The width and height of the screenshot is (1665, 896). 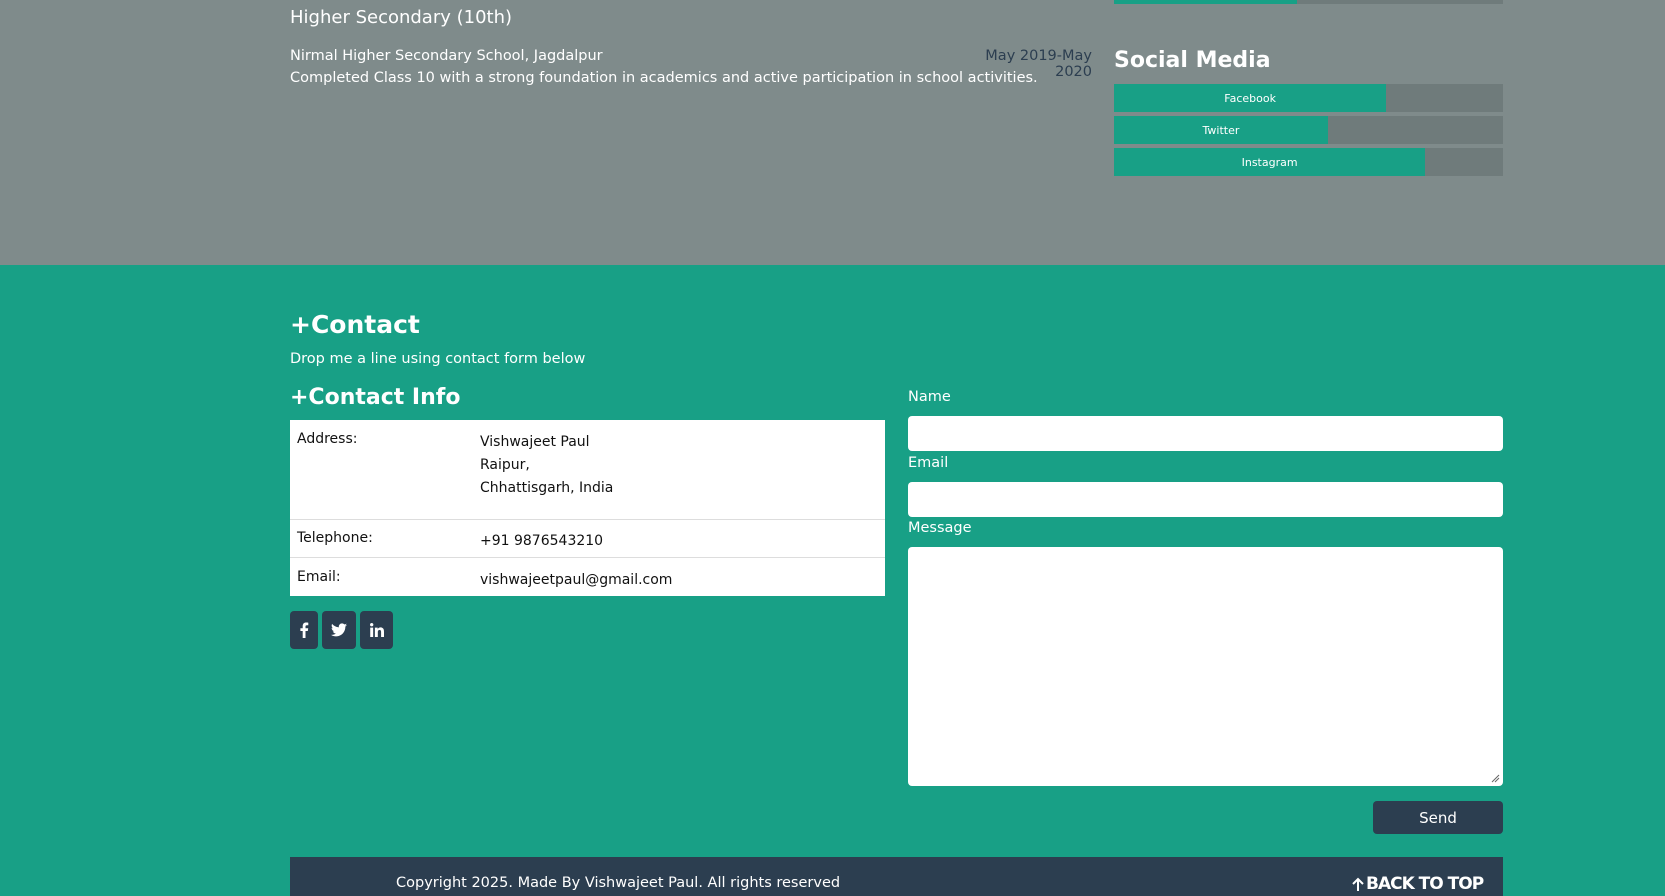 I want to click on social-icons, so click(x=343, y=630).